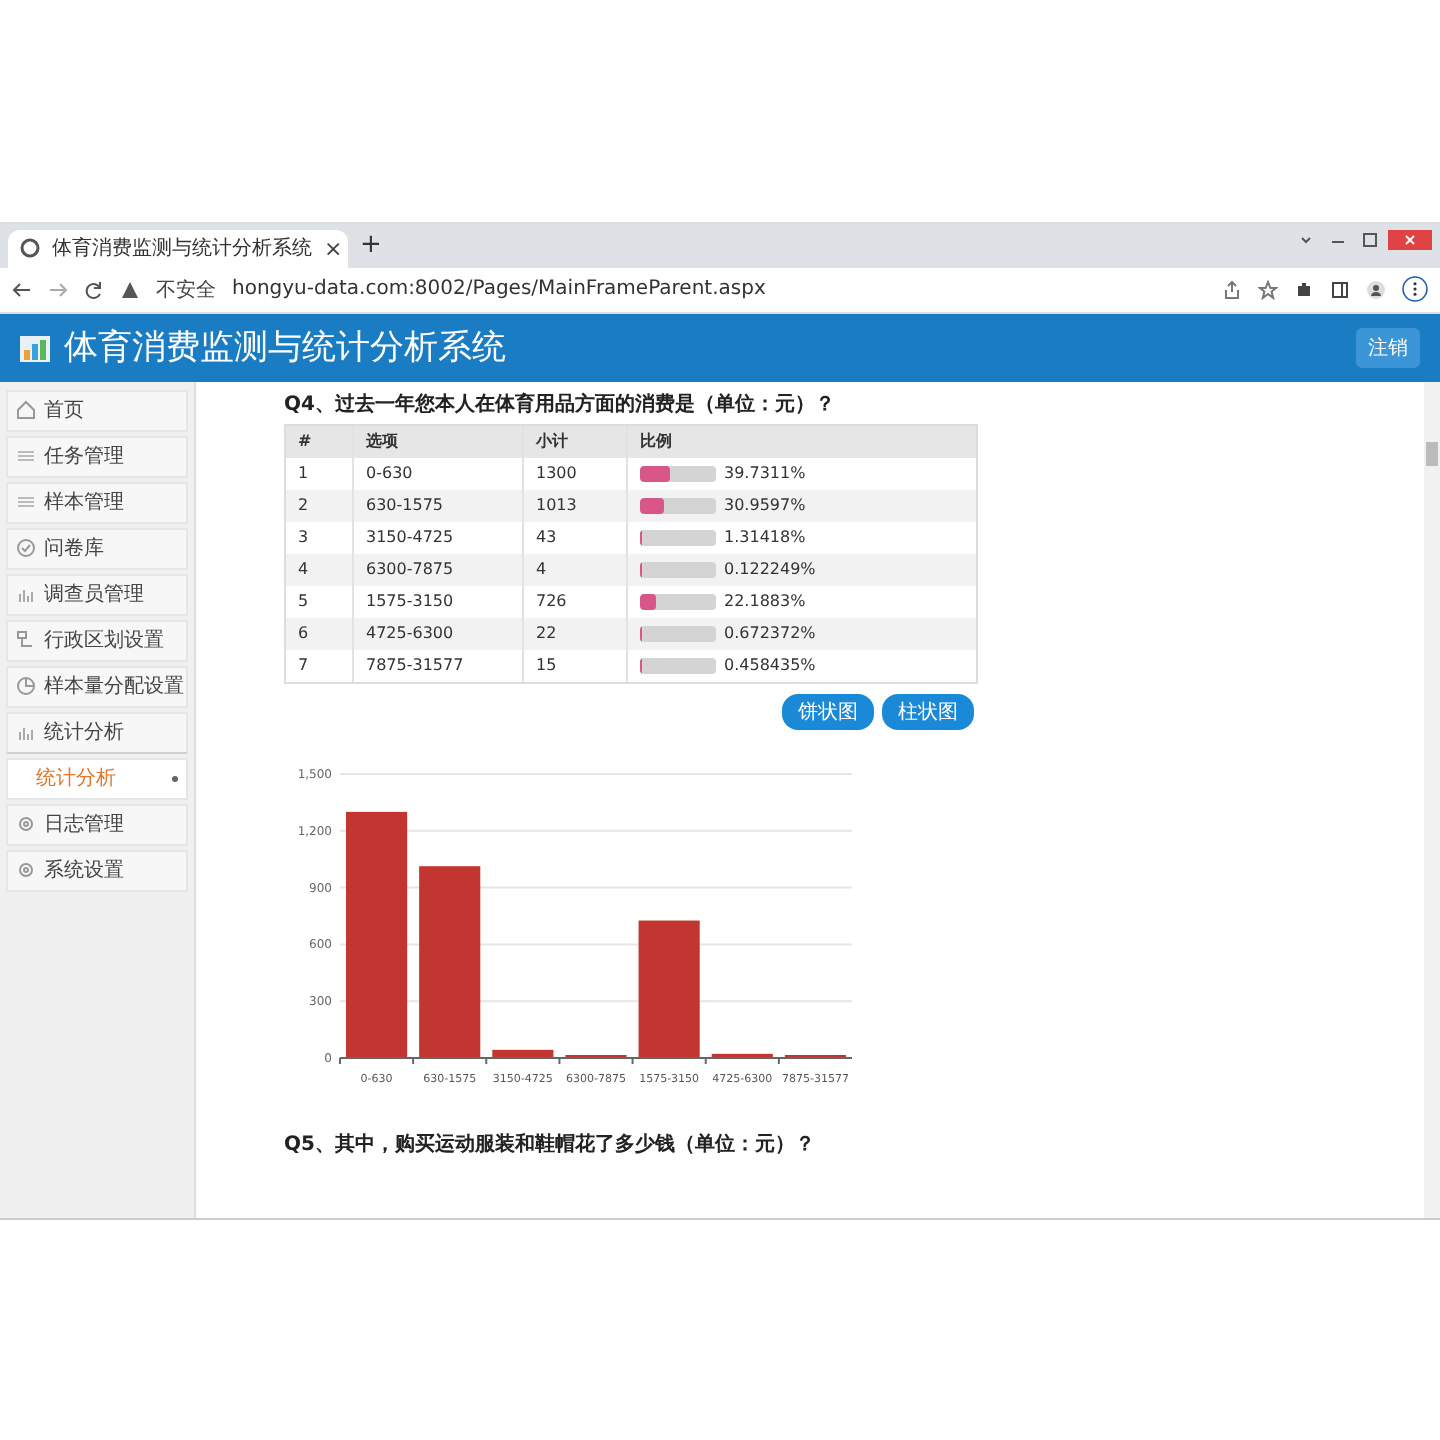 This screenshot has width=1440, height=1440. Describe the element at coordinates (765, 505) in the screenshot. I see `percent-value: 30.9597%` at that location.